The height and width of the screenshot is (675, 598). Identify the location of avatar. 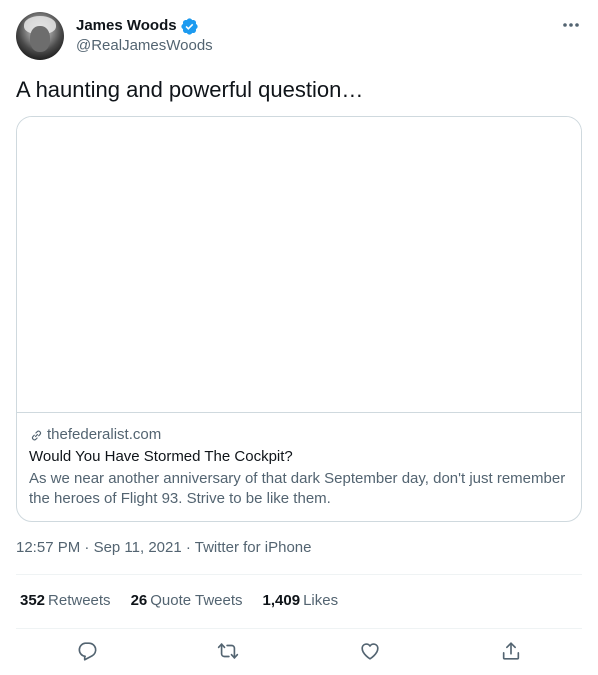
(40, 36).